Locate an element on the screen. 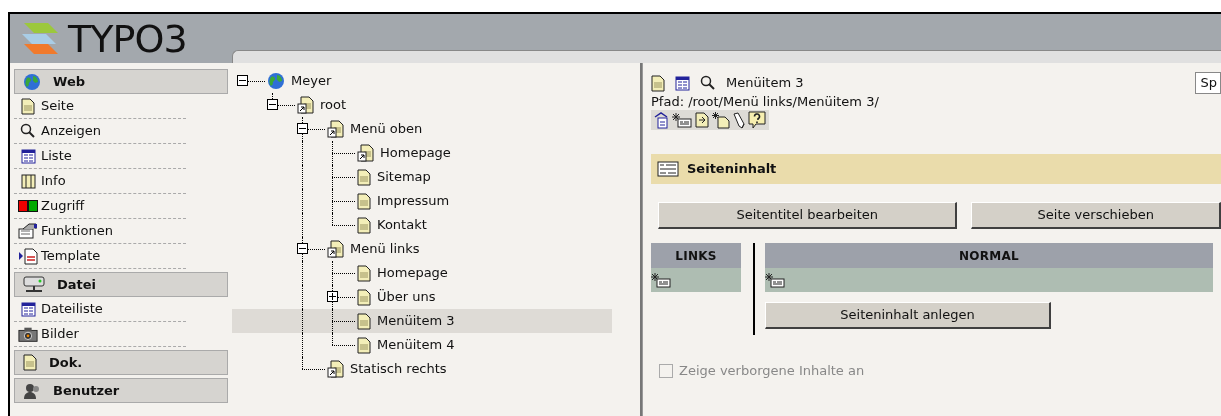 The image size is (1221, 416). module-item: Dateiliste is located at coordinates (100, 309).